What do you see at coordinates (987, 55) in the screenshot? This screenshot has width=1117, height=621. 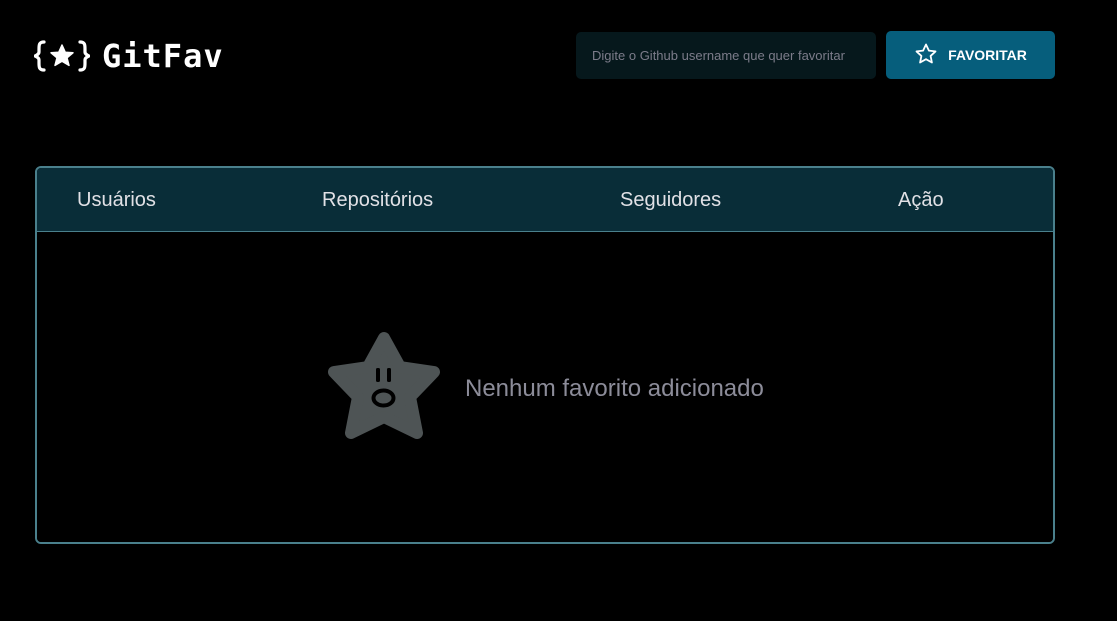 I see `favorite-button-label: FAVORITAR` at bounding box center [987, 55].